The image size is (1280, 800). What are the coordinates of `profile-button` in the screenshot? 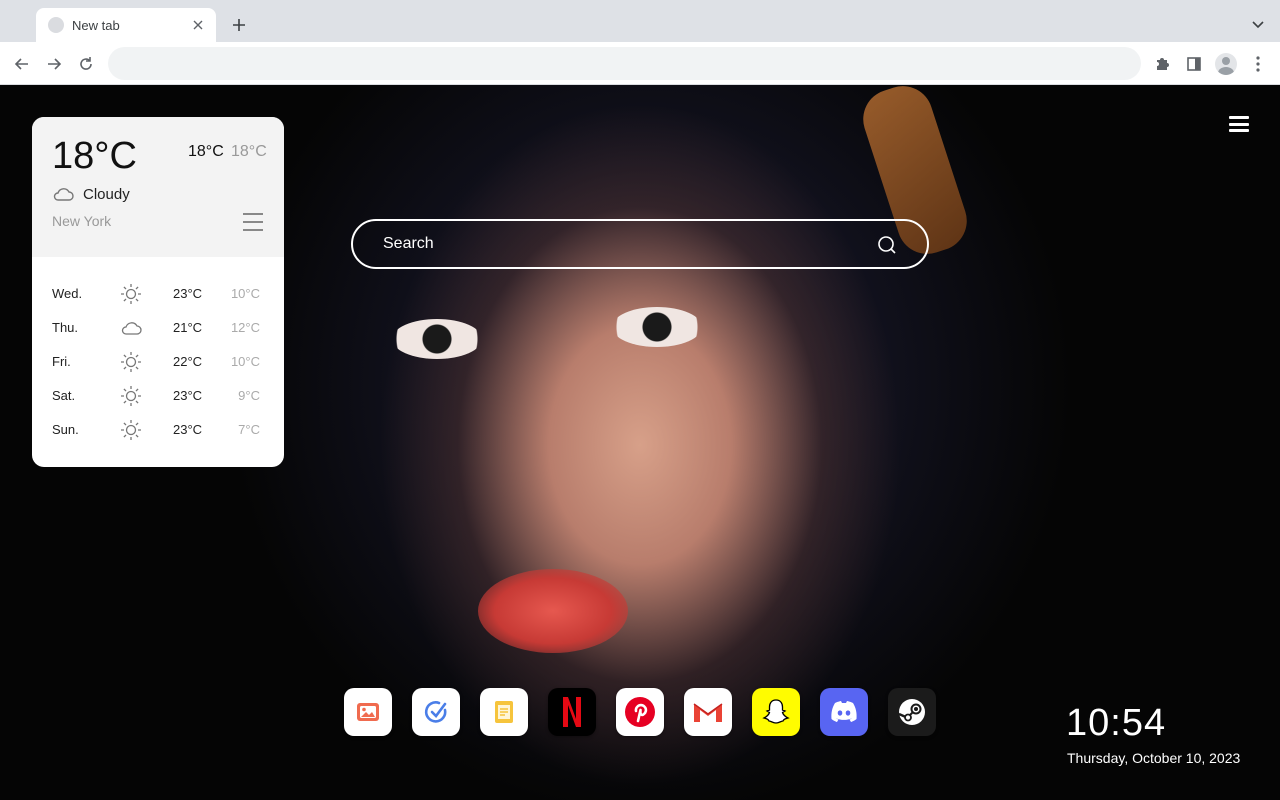 It's located at (1226, 64).